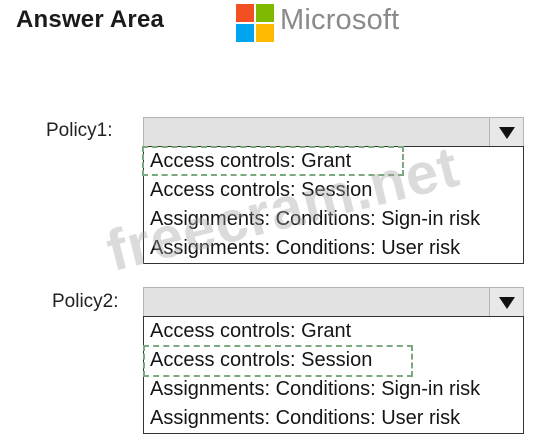 Image resolution: width=540 pixels, height=447 pixels. Describe the element at coordinates (90, 19) in the screenshot. I see `page-title: Answer Area` at that location.